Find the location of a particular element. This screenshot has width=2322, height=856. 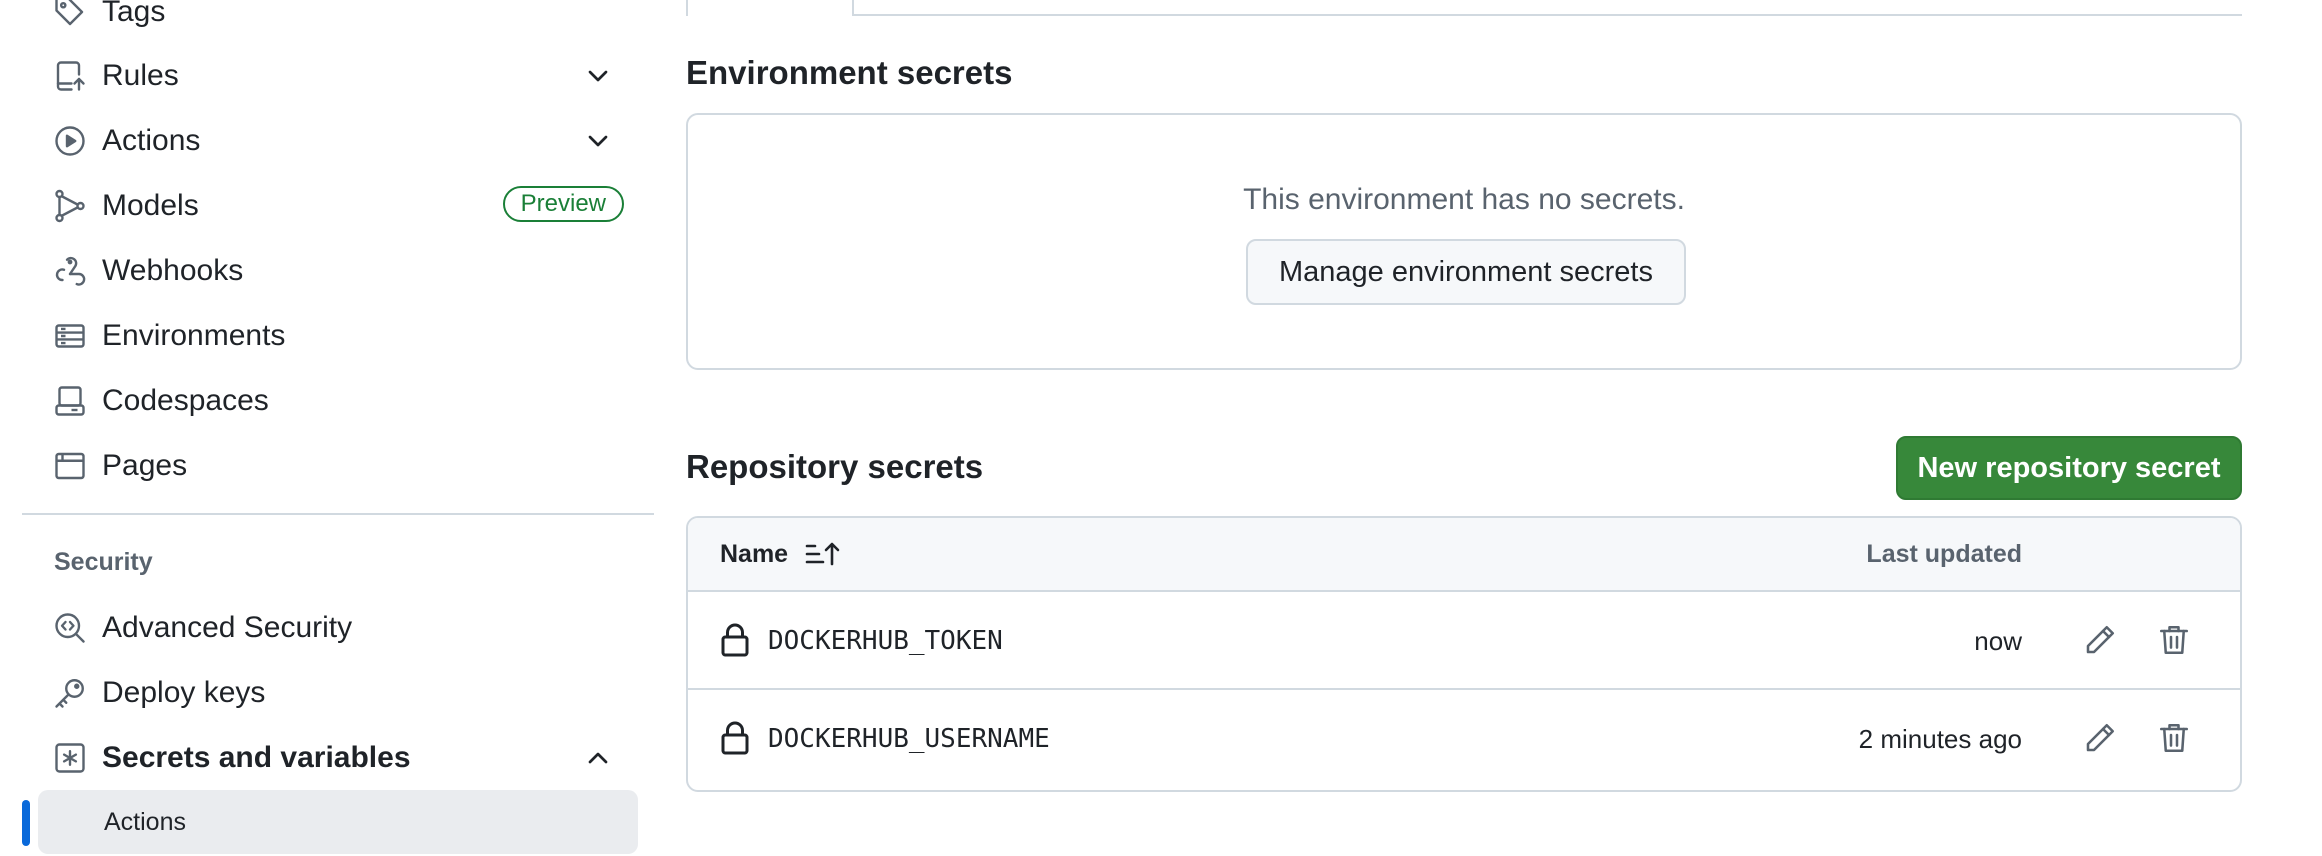

sidebar-subitem-actions: Actions is located at coordinates (338, 822).